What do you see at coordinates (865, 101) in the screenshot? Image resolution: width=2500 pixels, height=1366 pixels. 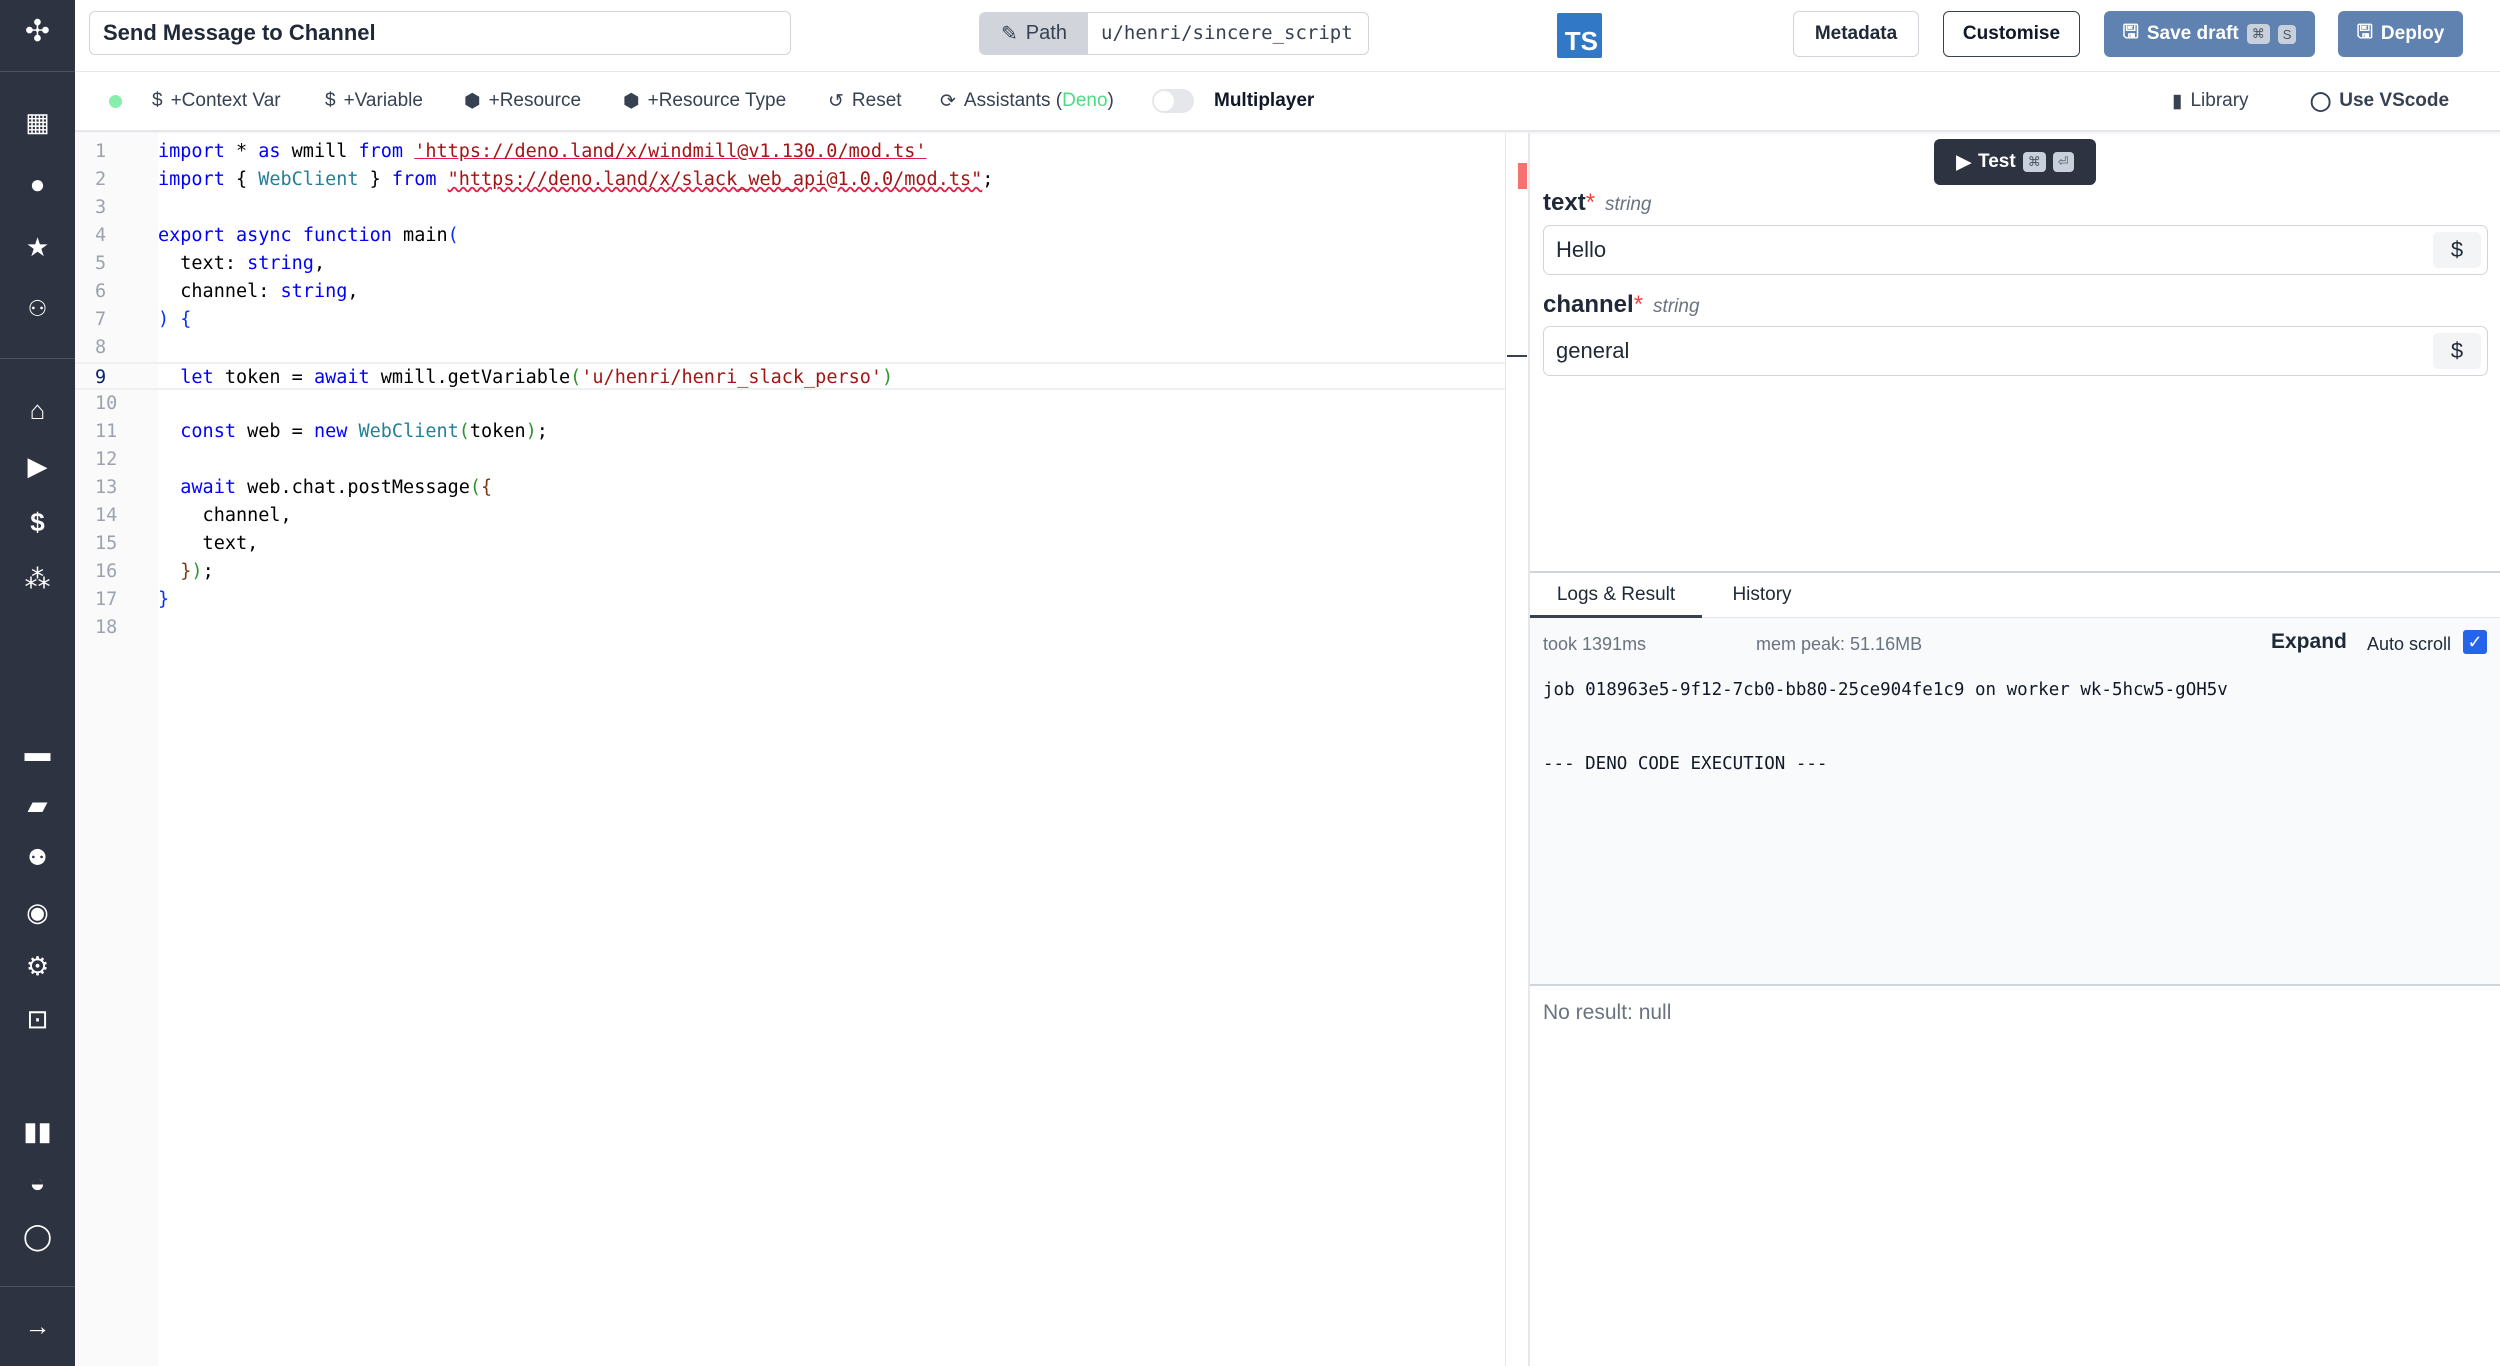 I see `reset-button: ↺ Reset` at bounding box center [865, 101].